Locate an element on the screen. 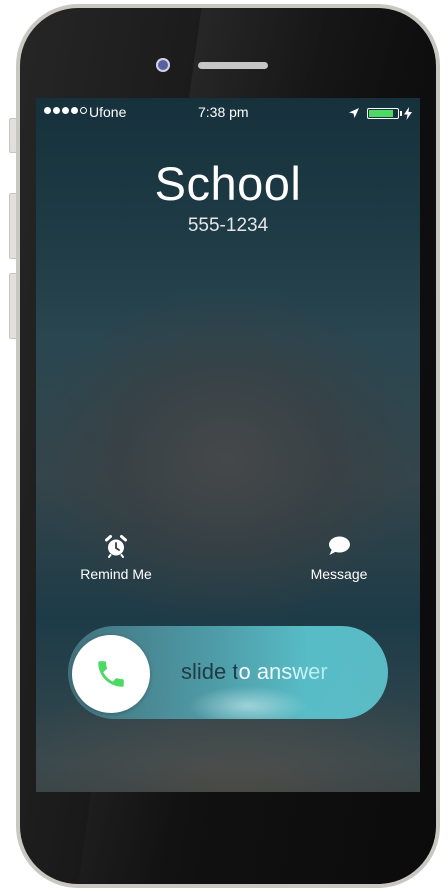 This screenshot has height=892, width=448. earpiece-speaker is located at coordinates (233, 65).